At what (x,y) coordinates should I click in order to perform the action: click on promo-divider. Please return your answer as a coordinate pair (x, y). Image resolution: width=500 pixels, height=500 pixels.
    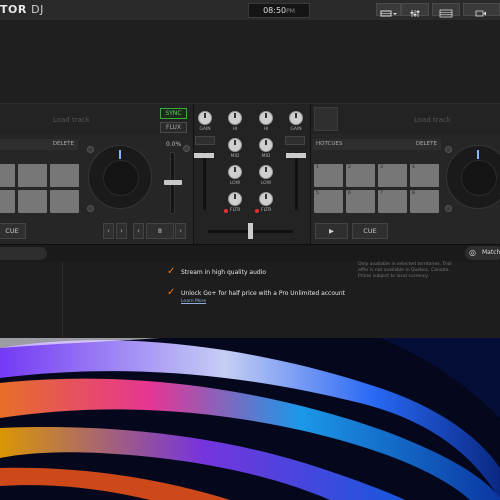
    Looking at the image, I should click on (62, 300).